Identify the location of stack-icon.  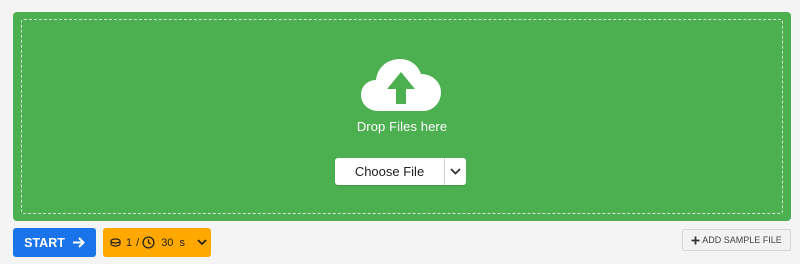
(115, 242).